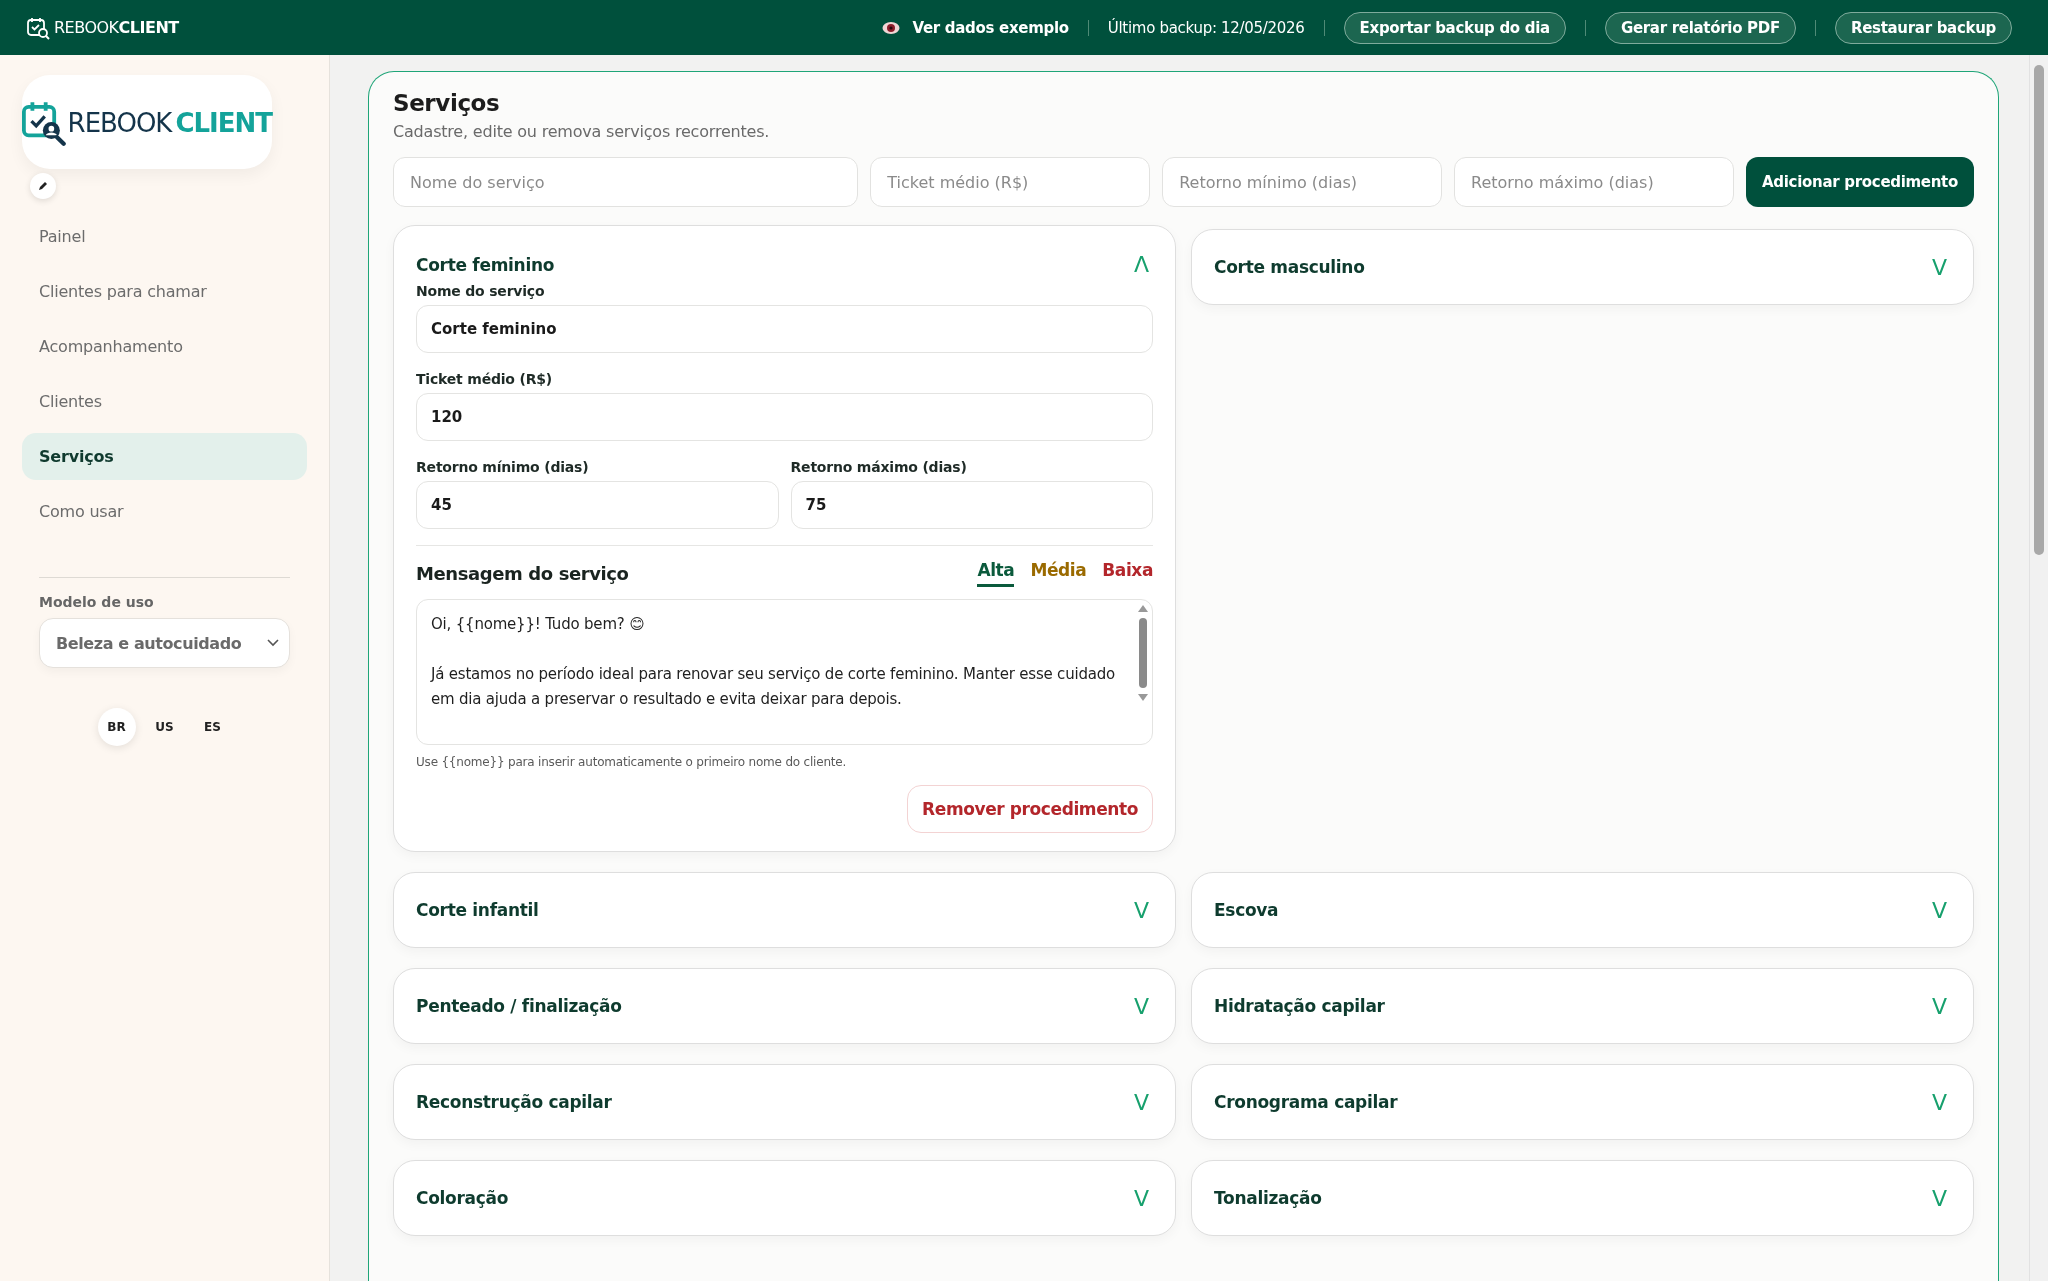 The image size is (2048, 1281). What do you see at coordinates (1127, 573) in the screenshot?
I see `priority-tab: Baixa` at bounding box center [1127, 573].